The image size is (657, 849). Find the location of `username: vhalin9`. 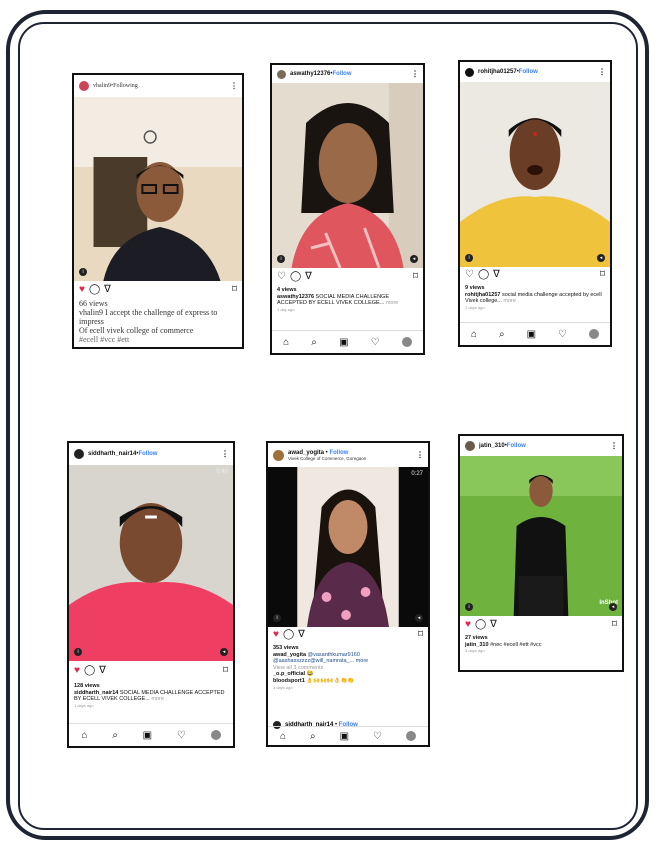

username: vhalin9 is located at coordinates (102, 86).